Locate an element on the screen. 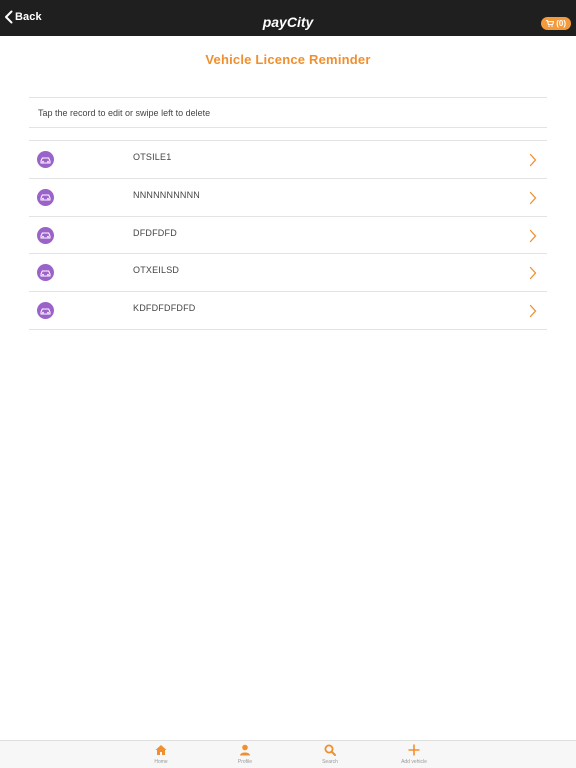 This screenshot has height=768, width=576. top-navigation-bar: Back payCity (0) is located at coordinates (288, 18).